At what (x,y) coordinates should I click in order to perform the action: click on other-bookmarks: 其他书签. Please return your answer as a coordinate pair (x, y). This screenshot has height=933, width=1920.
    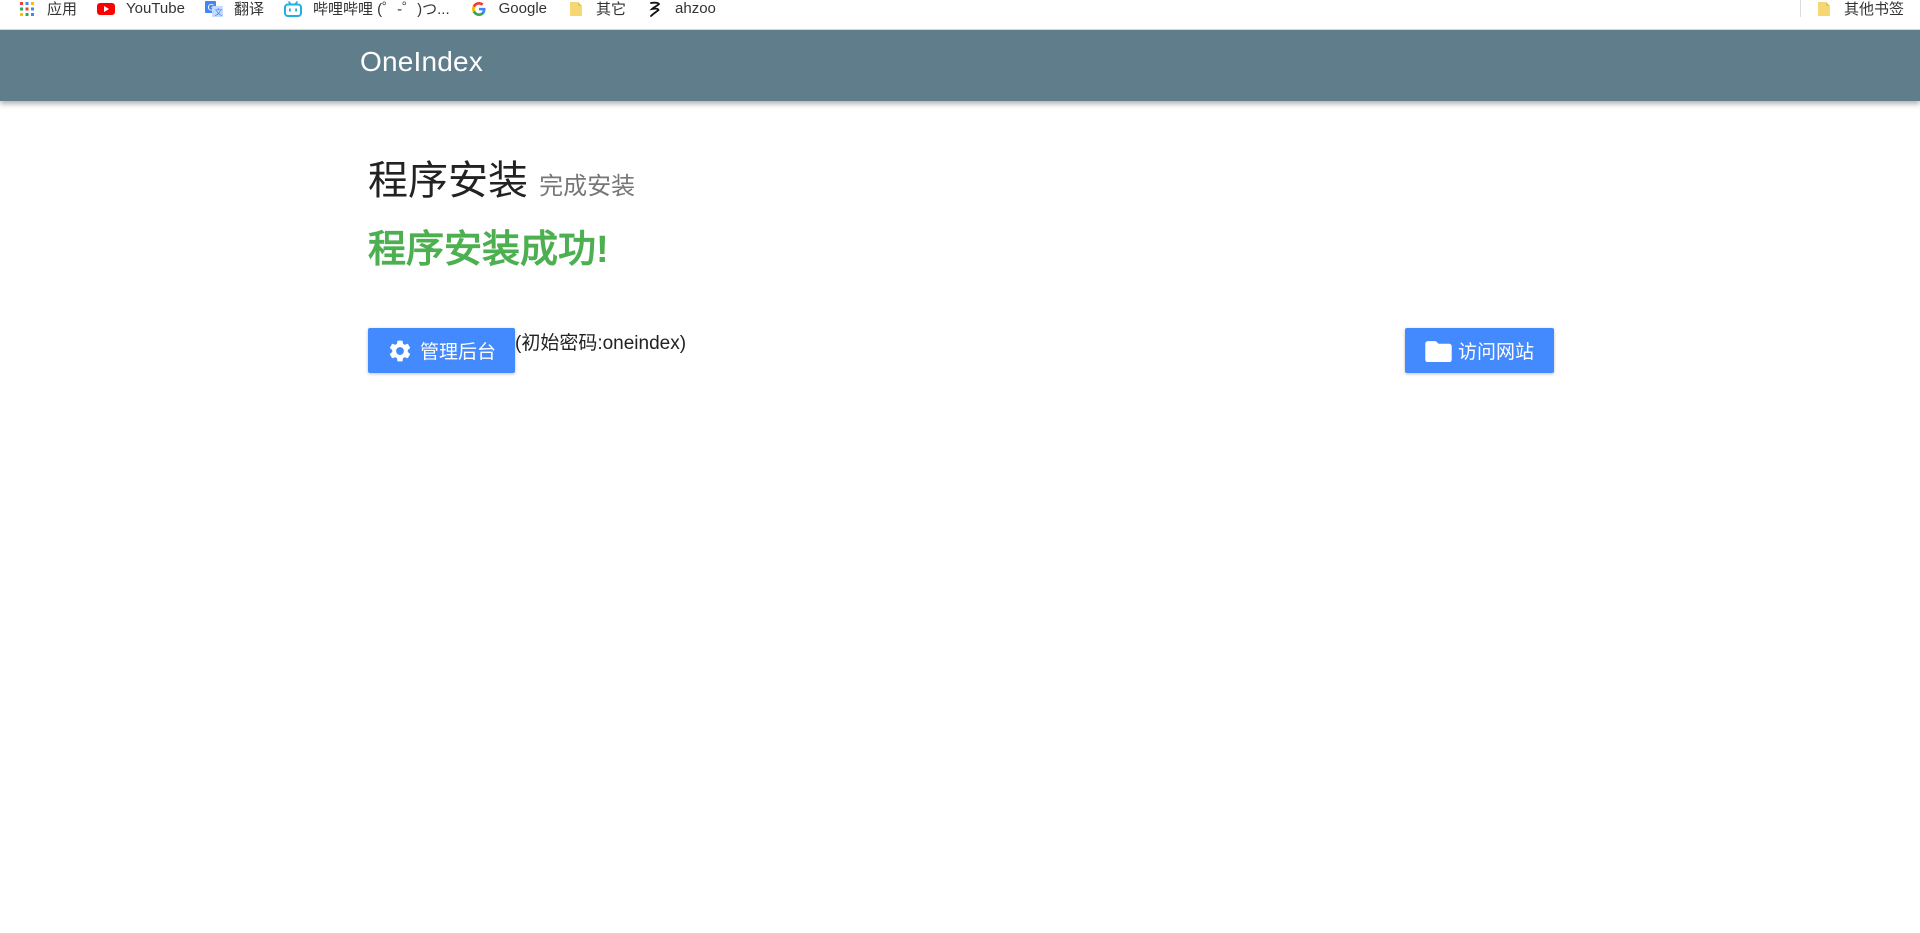
    Looking at the image, I should click on (1859, 9).